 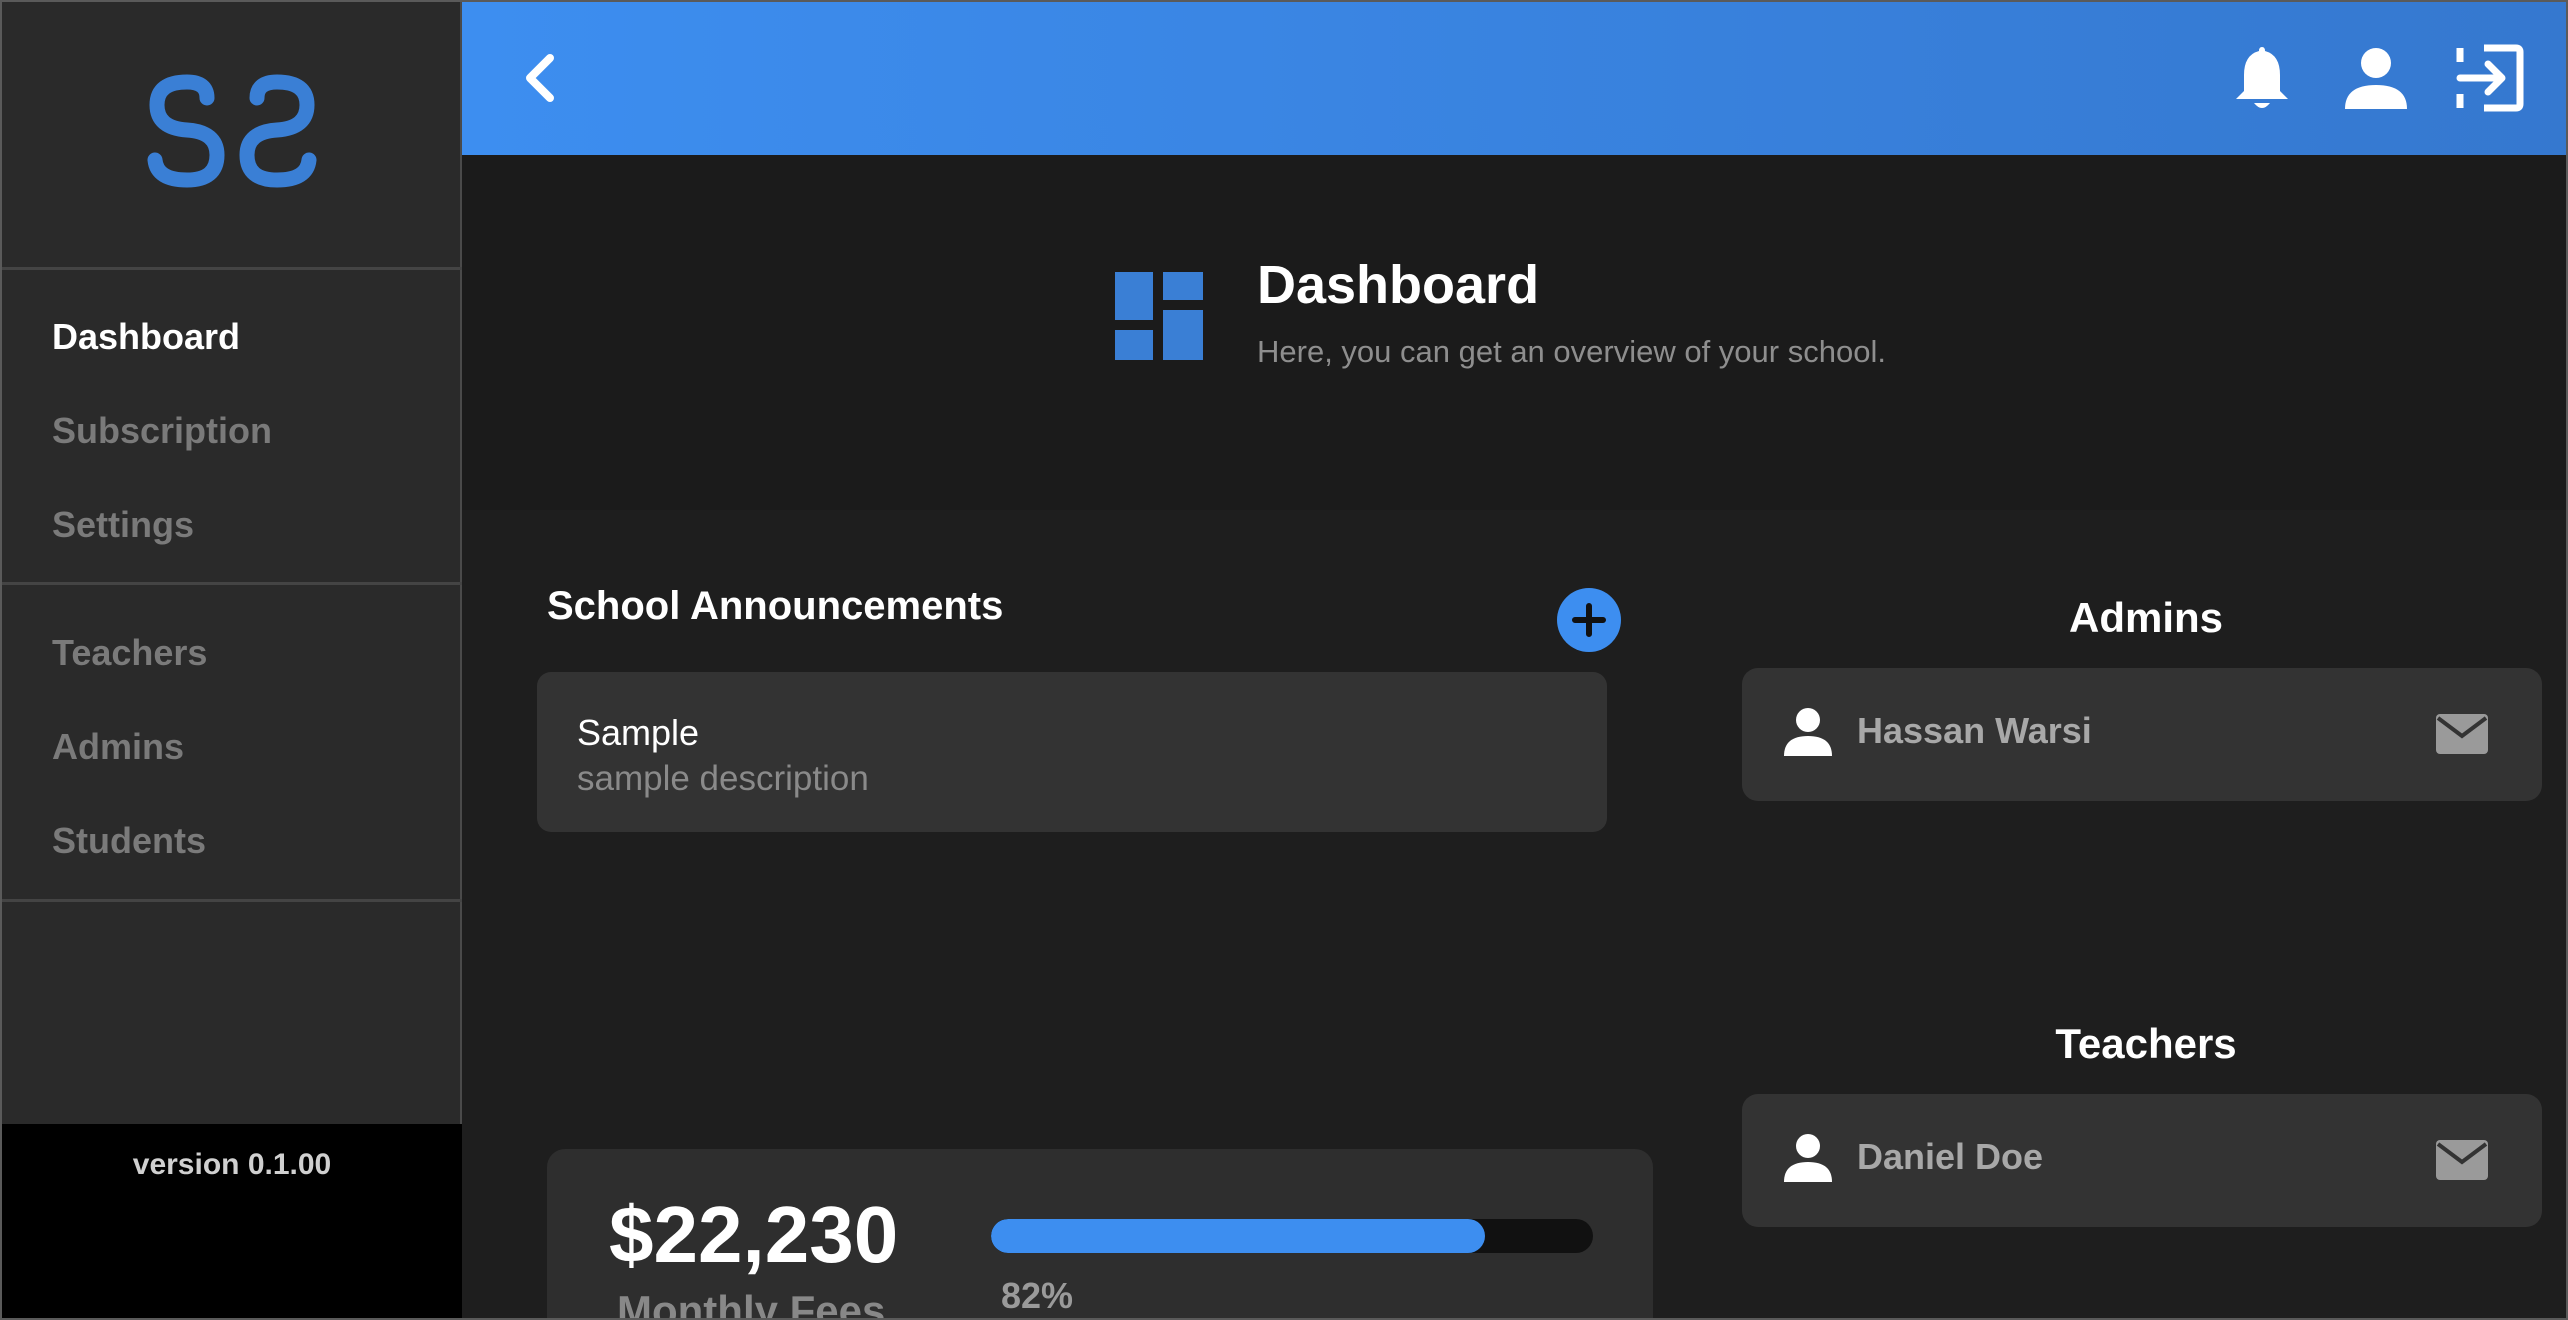 I want to click on admins-title: Admins, so click(x=2145, y=617).